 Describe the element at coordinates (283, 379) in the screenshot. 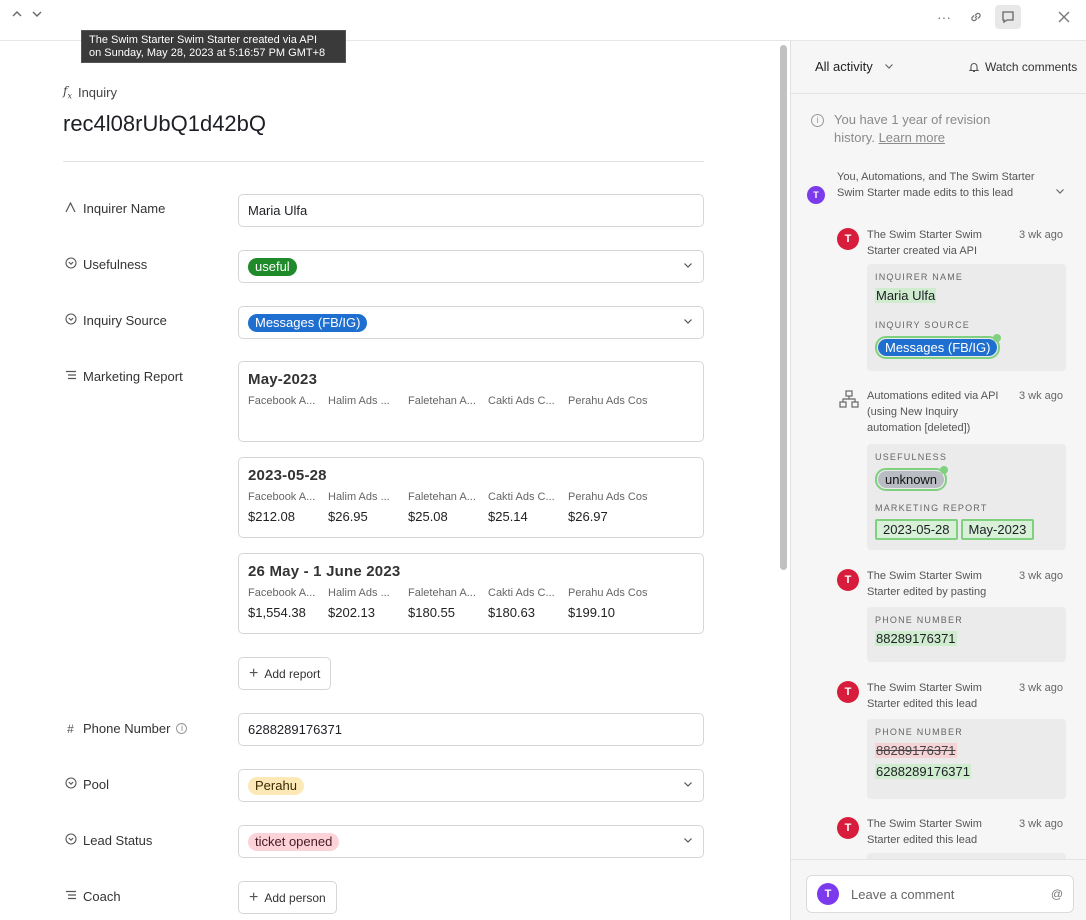

I see `report-title: May-2023` at that location.